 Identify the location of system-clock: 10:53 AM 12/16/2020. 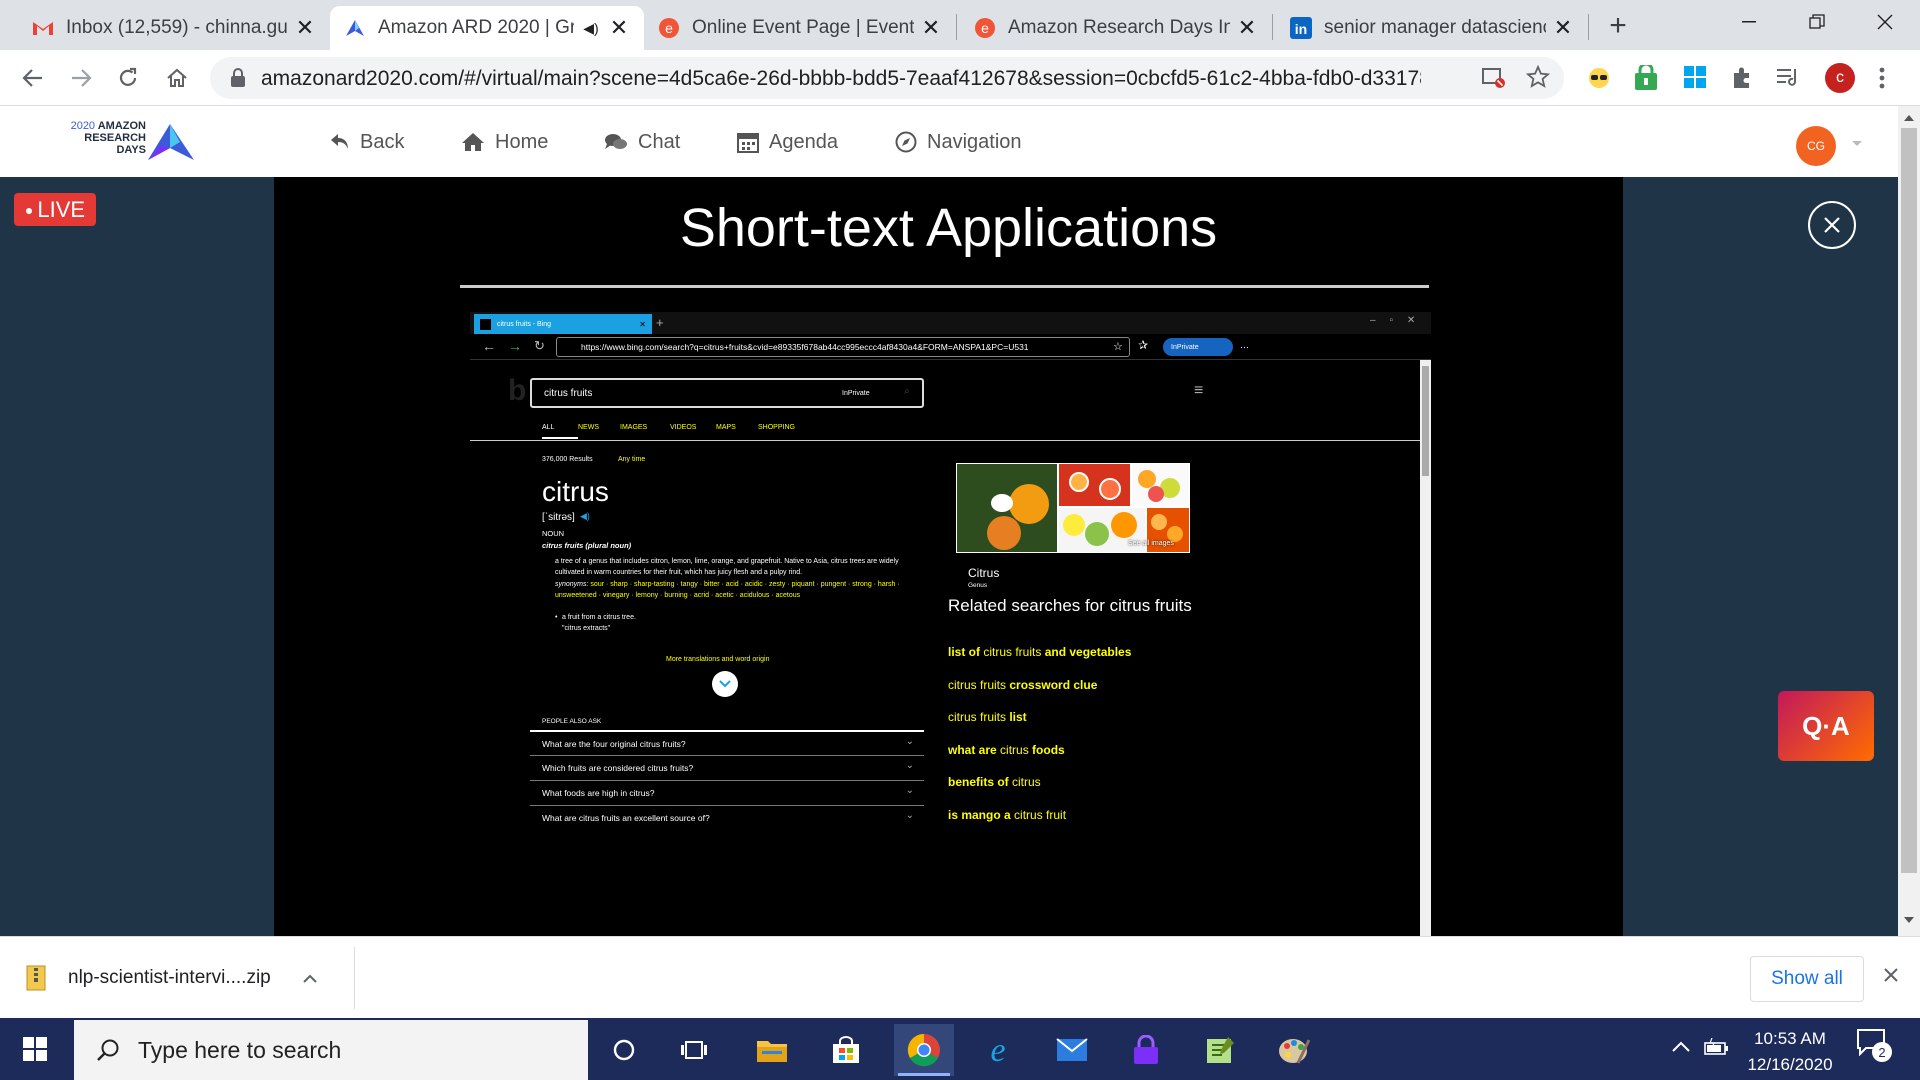
(1790, 1052).